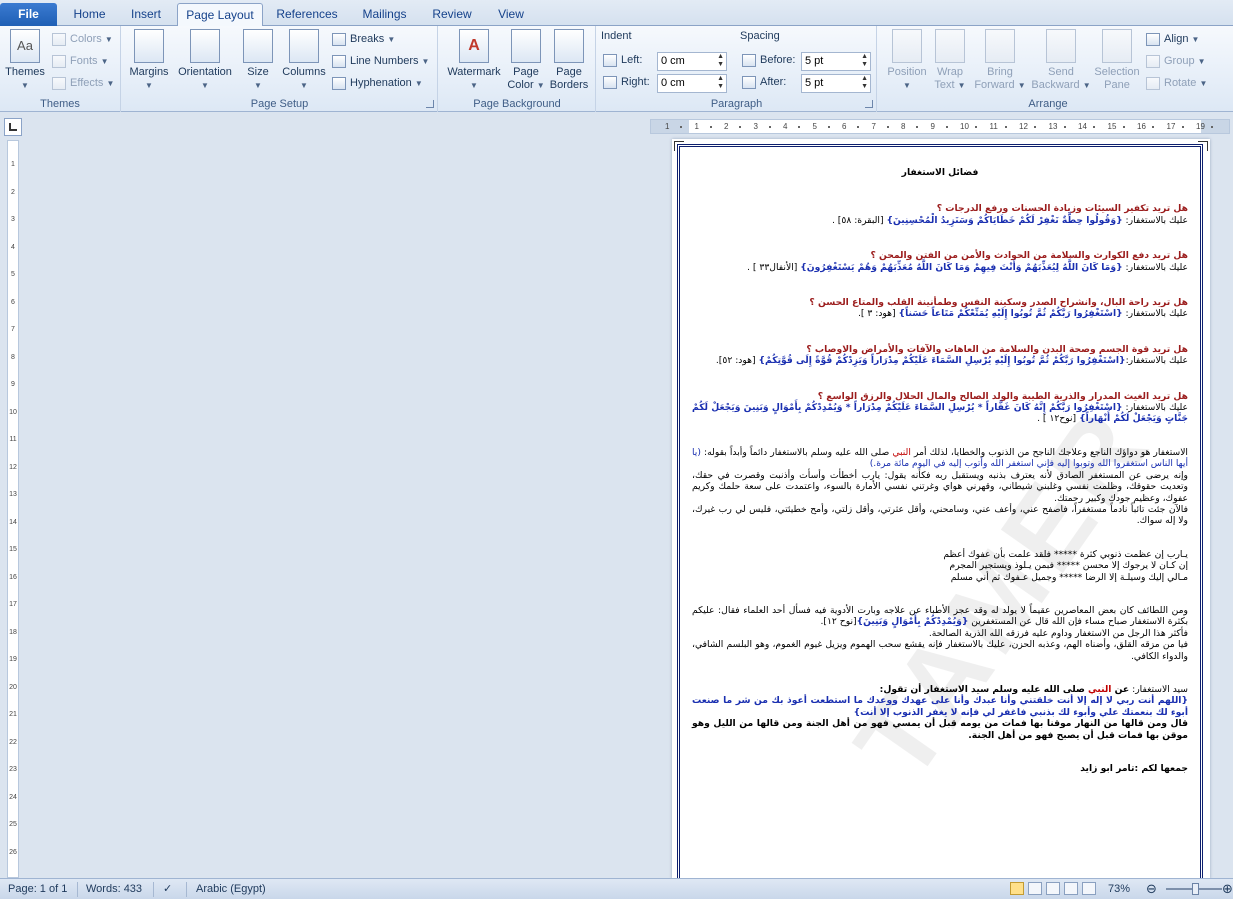 The image size is (1233, 899). I want to click on crop-mark, so click(1203, 146).